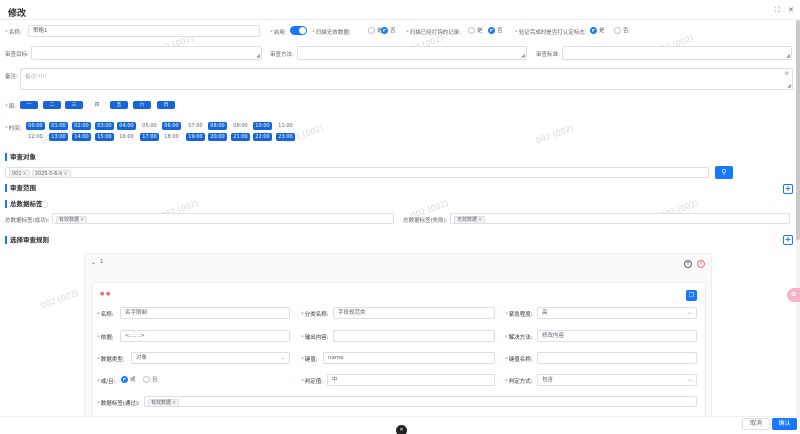  I want to click on weekday-button: 一, so click(29, 105).